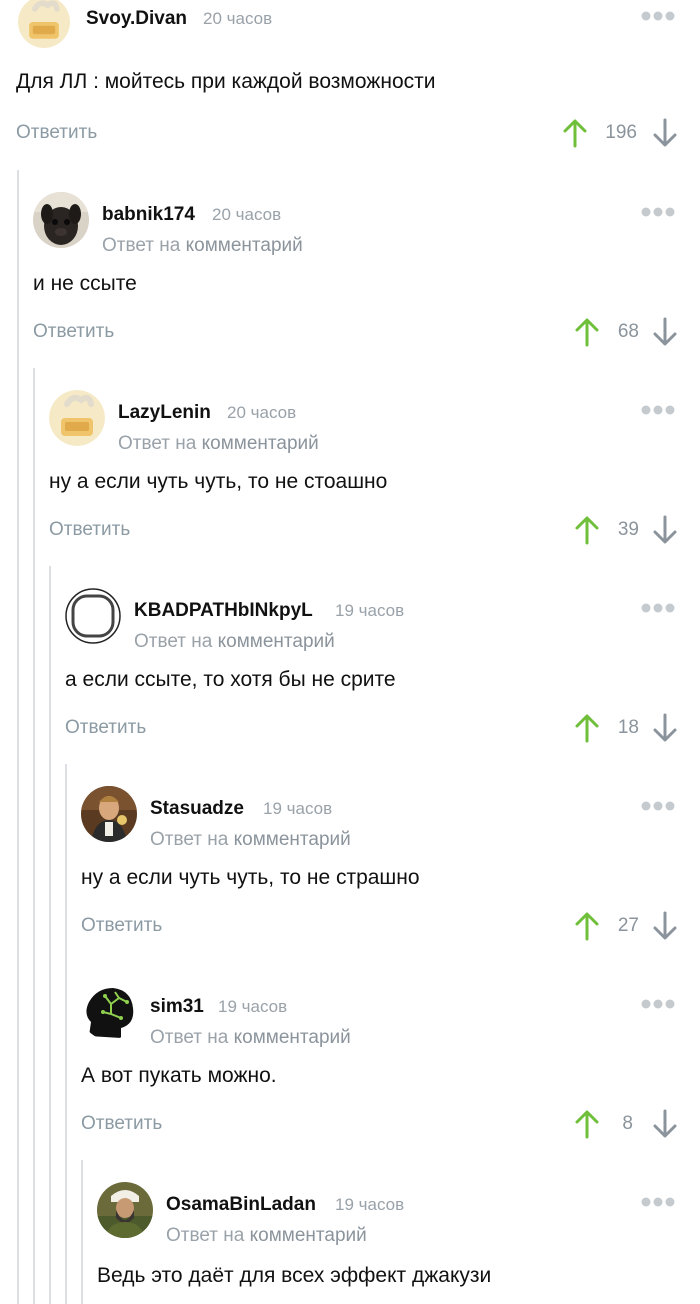  What do you see at coordinates (197, 809) in the screenshot?
I see `comment-author: Stasuadze` at bounding box center [197, 809].